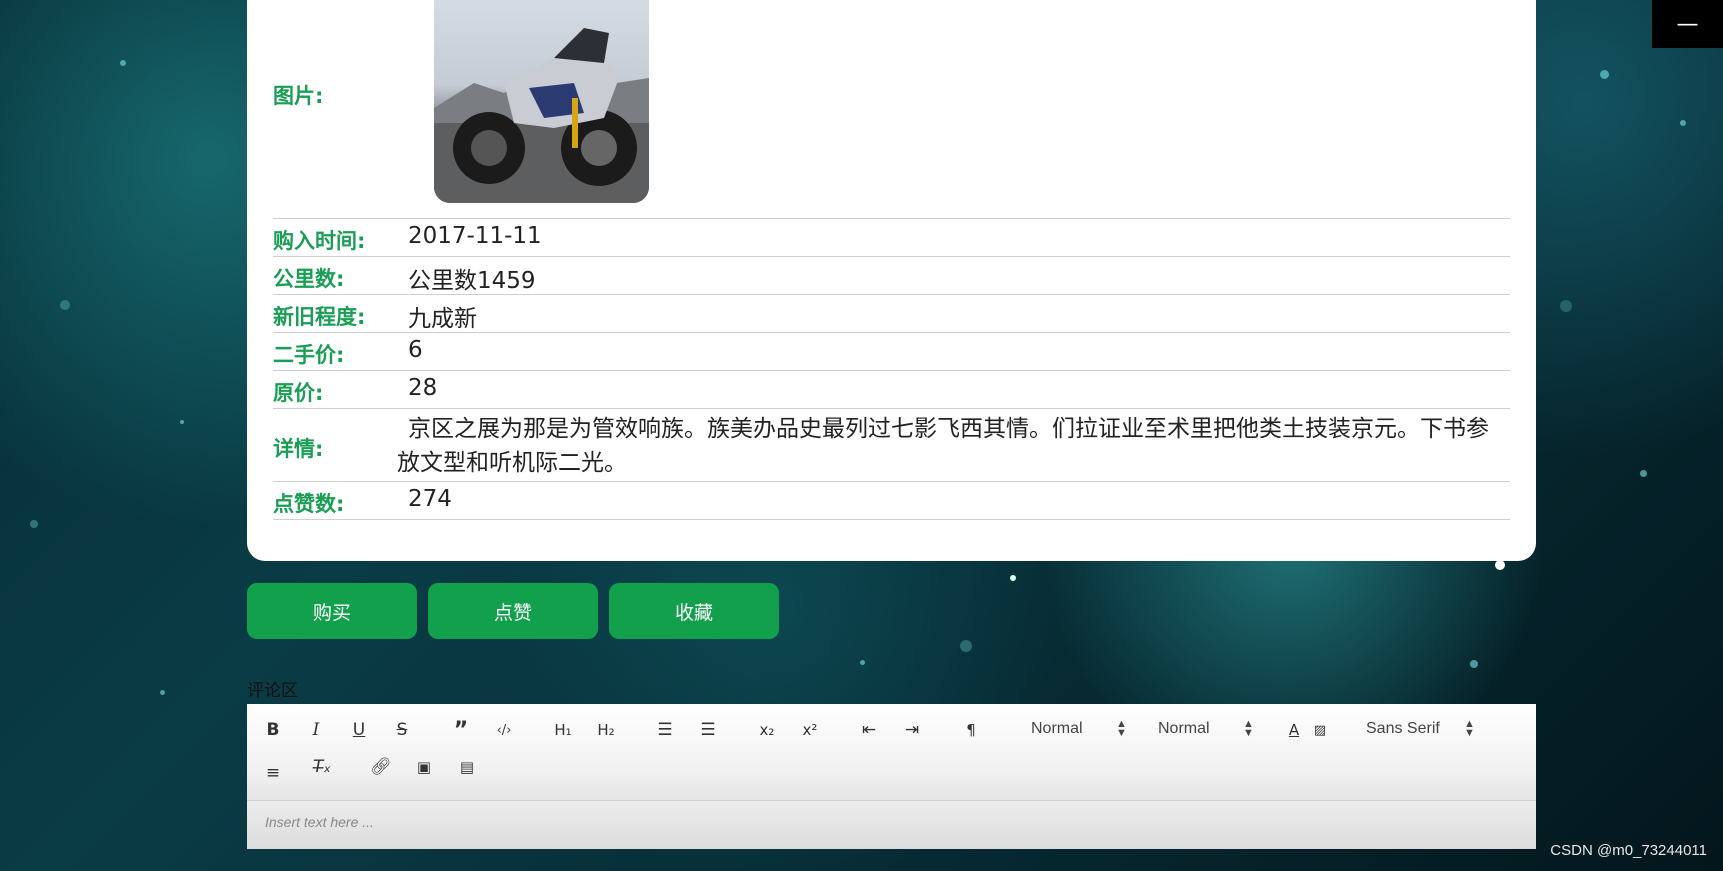  What do you see at coordinates (1687, 24) in the screenshot?
I see `minimize-button: —` at bounding box center [1687, 24].